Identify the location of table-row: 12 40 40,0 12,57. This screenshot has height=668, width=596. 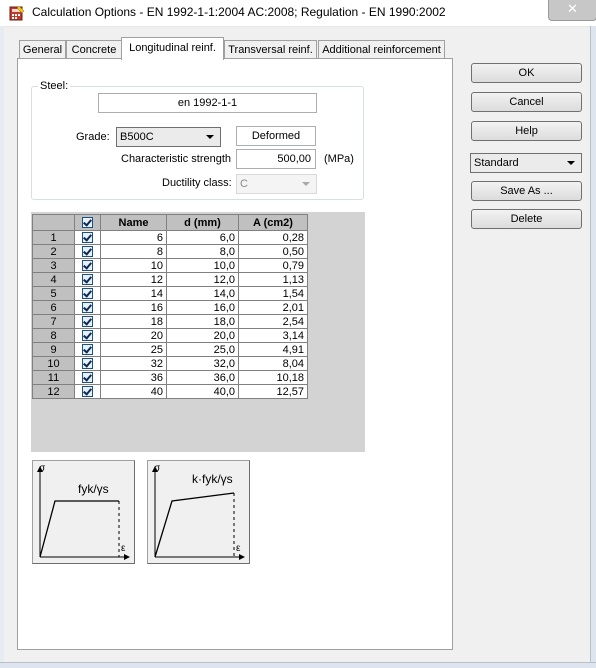
(170, 391).